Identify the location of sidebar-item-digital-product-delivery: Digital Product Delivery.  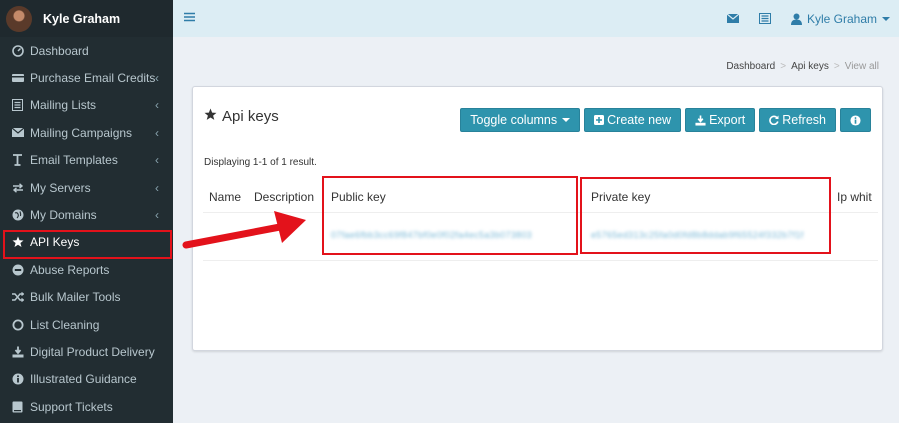
(86, 351).